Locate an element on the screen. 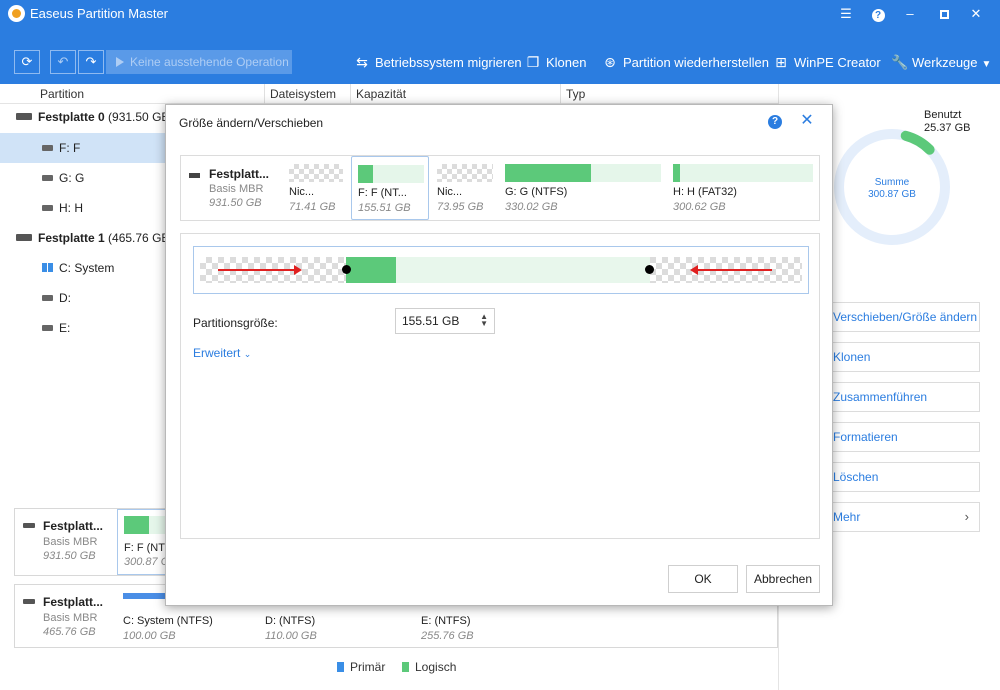 The image size is (1000, 690). disk-size: 931.50 GB is located at coordinates (69, 556).